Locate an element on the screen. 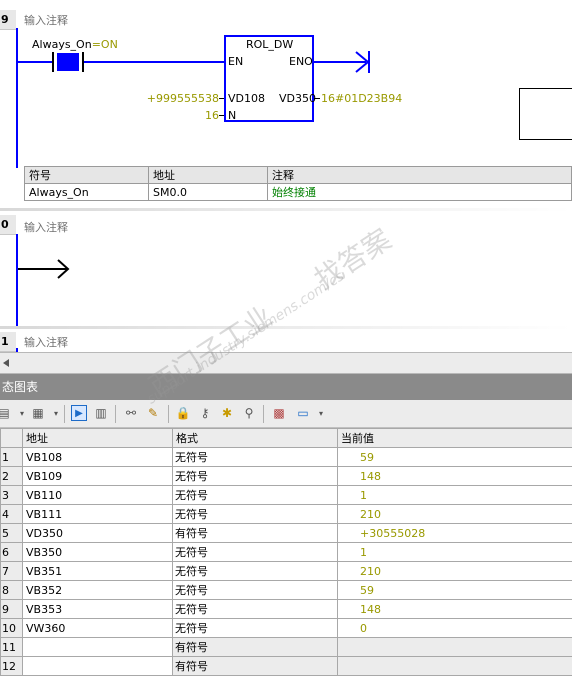 The height and width of the screenshot is (676, 572). address-cell: SM0.0 is located at coordinates (208, 192).